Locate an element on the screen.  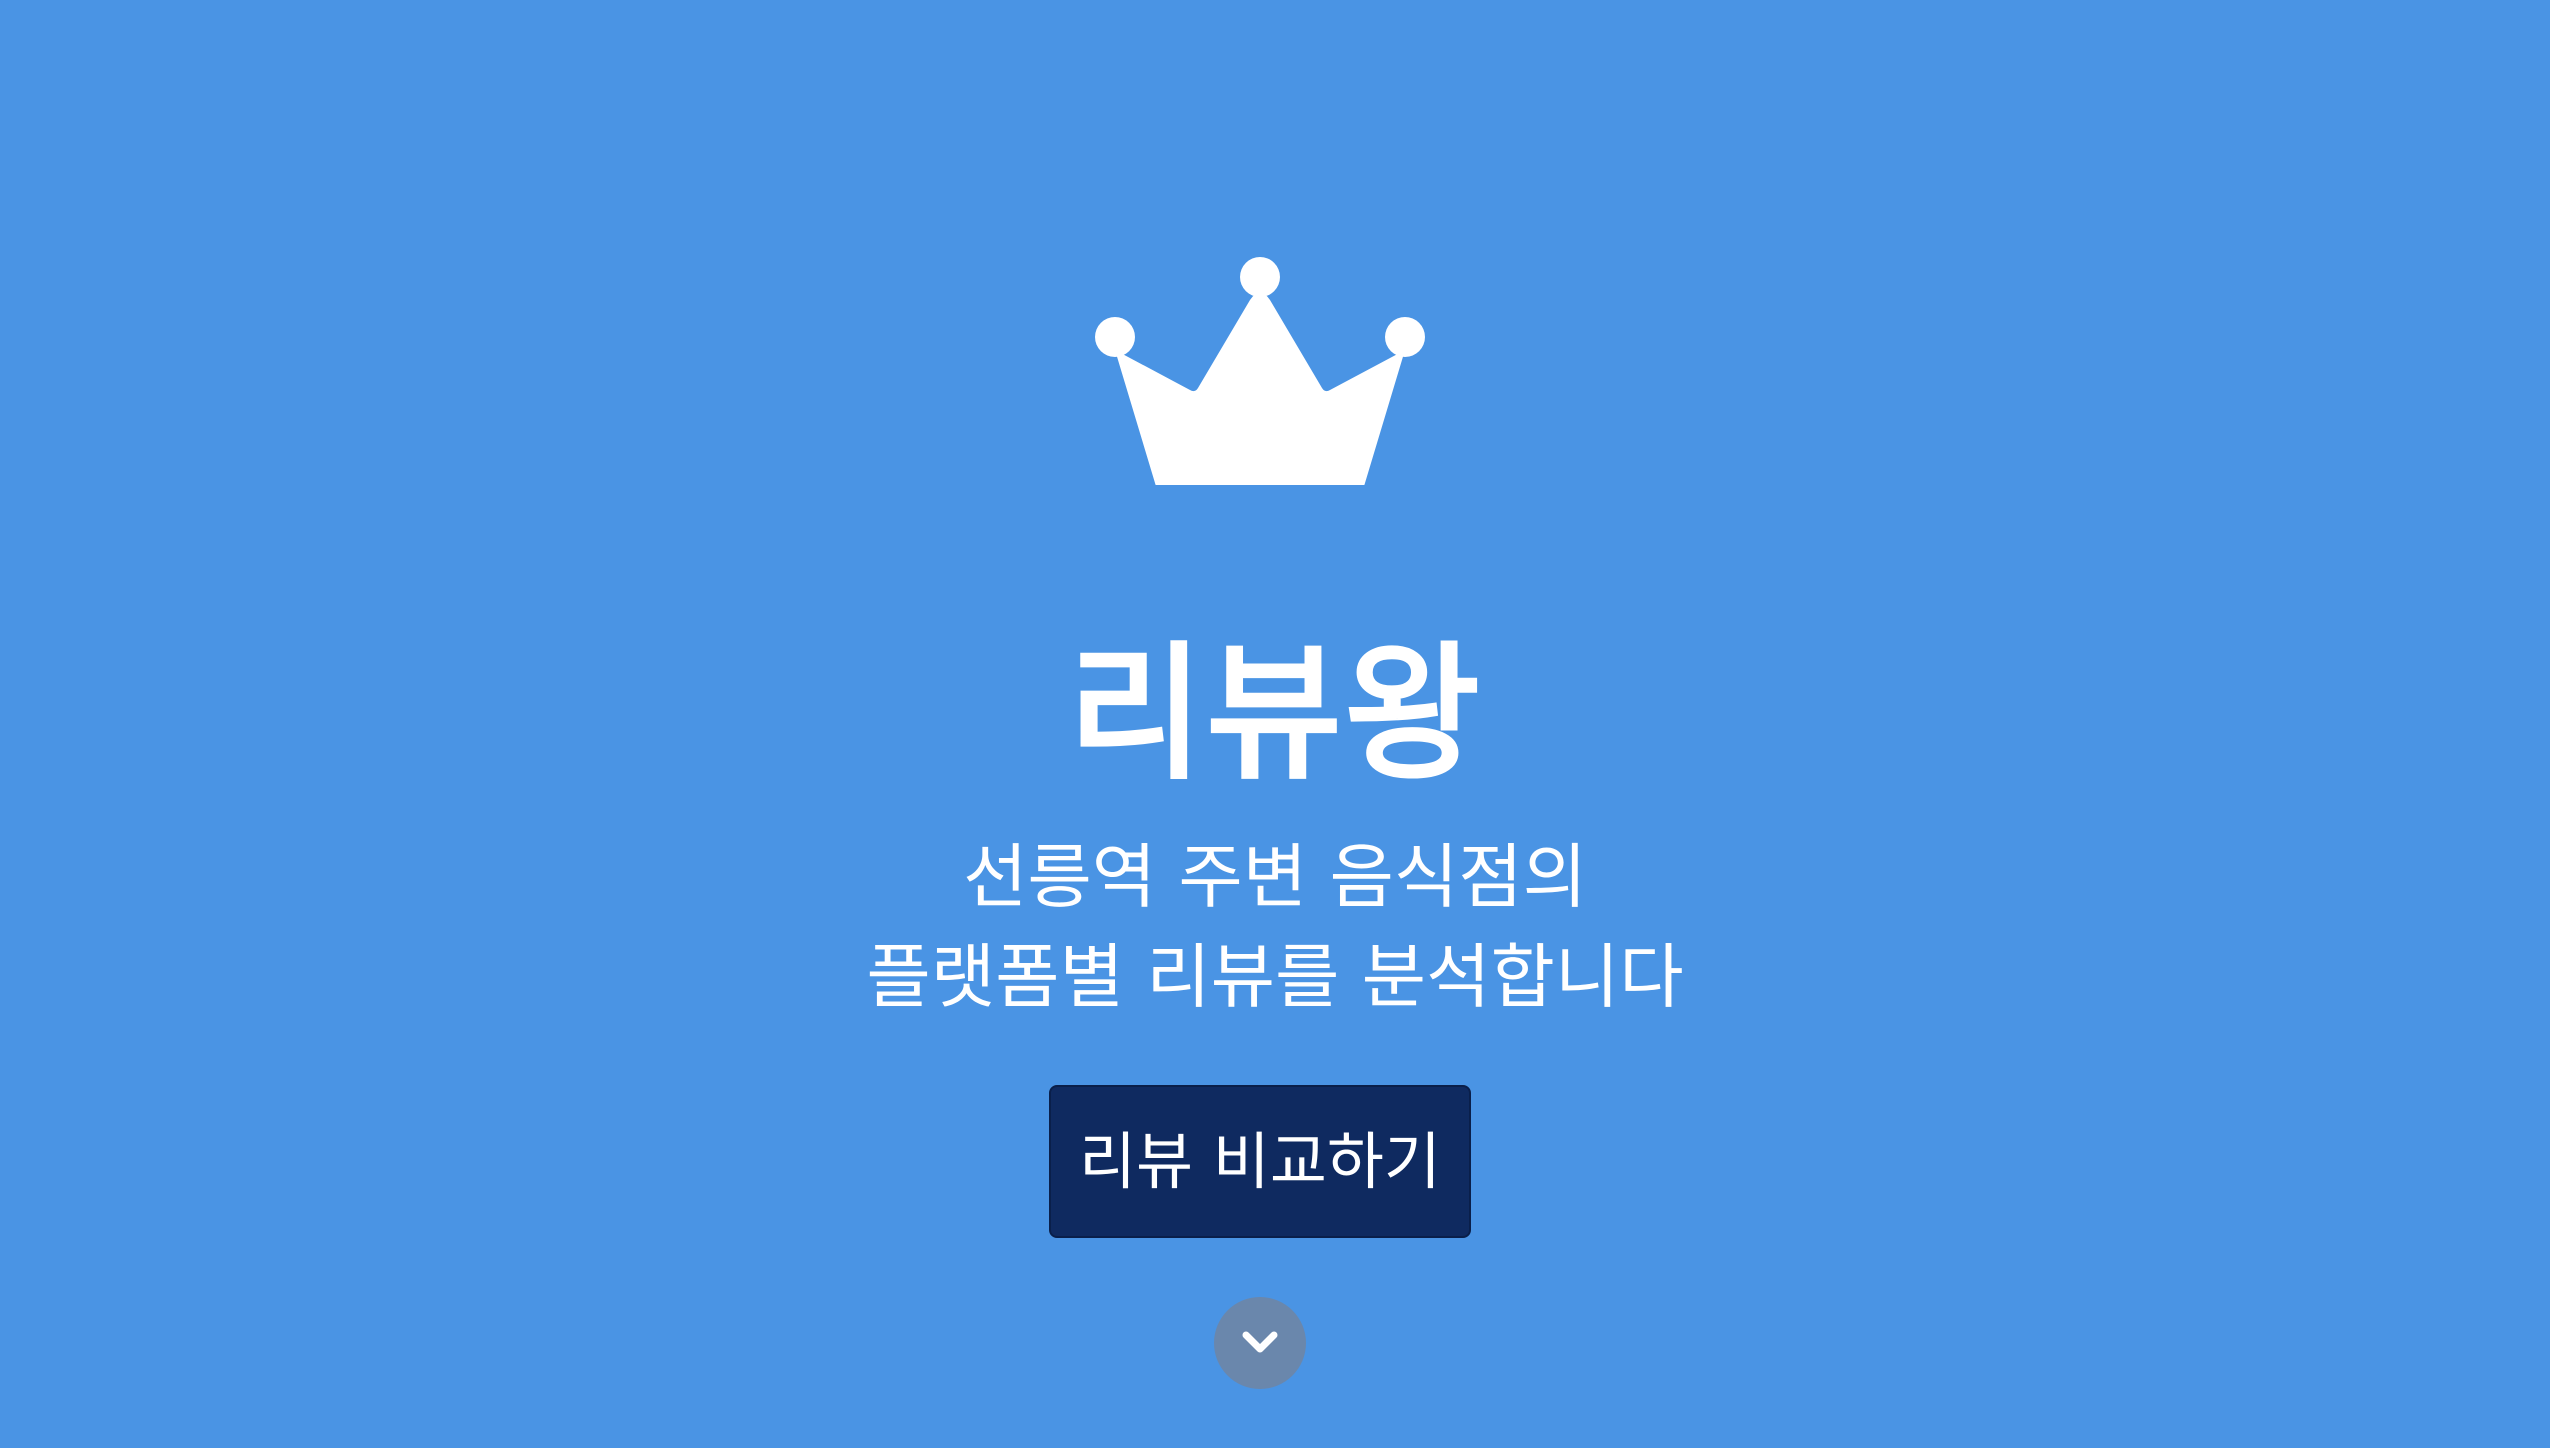
page-title: 리뷰왕 is located at coordinates (1275, 714).